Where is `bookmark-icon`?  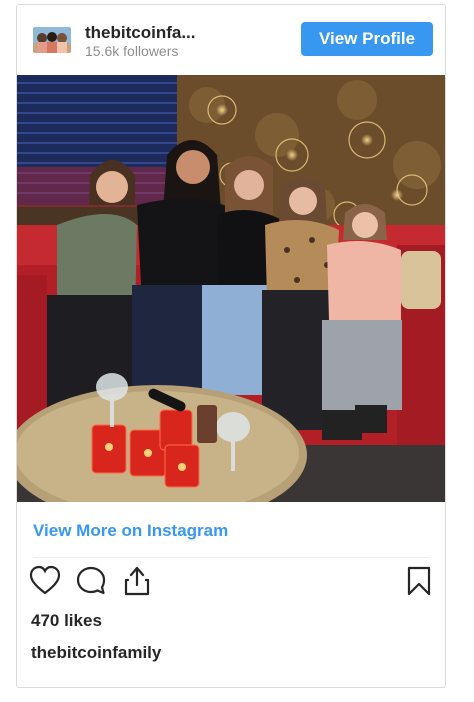 bookmark-icon is located at coordinates (419, 581).